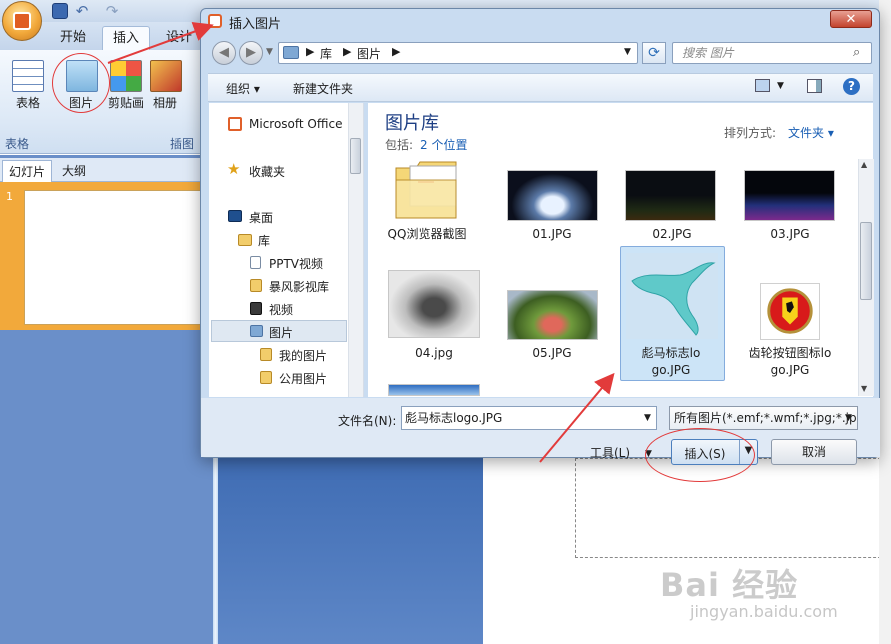 The width and height of the screenshot is (891, 644). What do you see at coordinates (296, 263) in the screenshot?
I see `nav-item-pptv: PPTV视频` at bounding box center [296, 263].